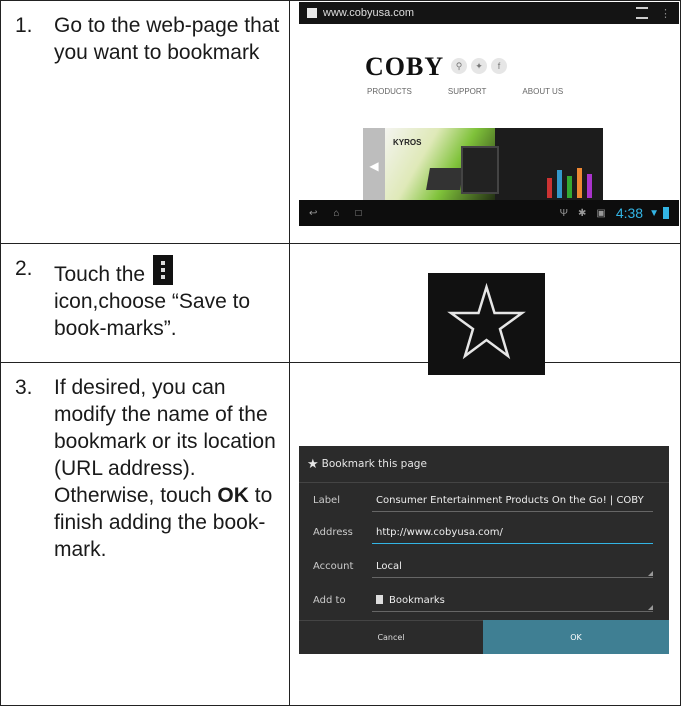  Describe the element at coordinates (233, 495) in the screenshot. I see `step-3-ok-bold: OK` at that location.